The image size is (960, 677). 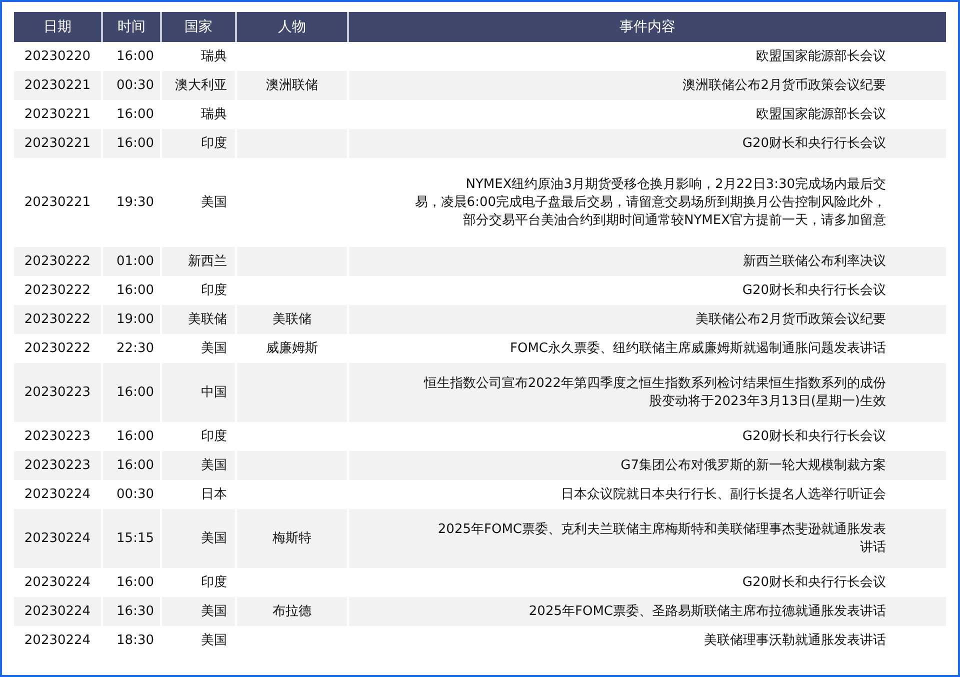 I want to click on country-cell: 新西兰, so click(x=199, y=261).